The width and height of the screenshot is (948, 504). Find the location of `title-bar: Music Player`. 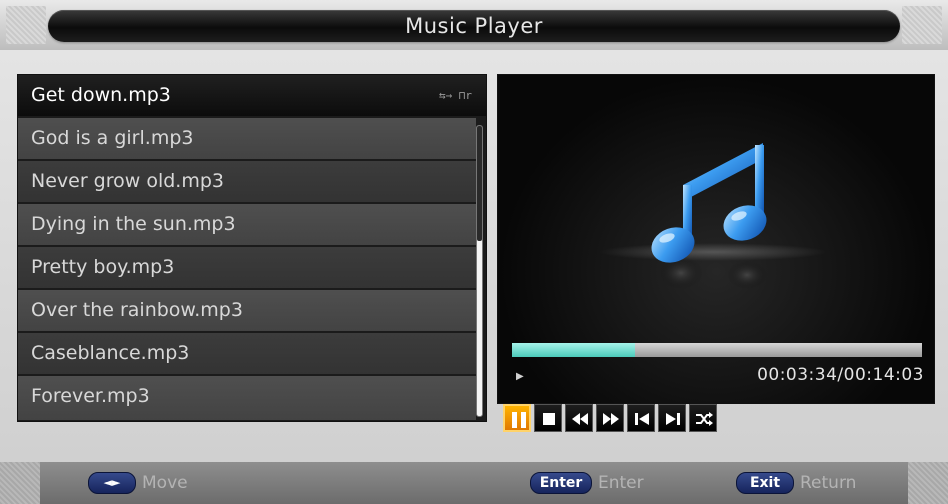

title-bar: Music Player is located at coordinates (474, 26).